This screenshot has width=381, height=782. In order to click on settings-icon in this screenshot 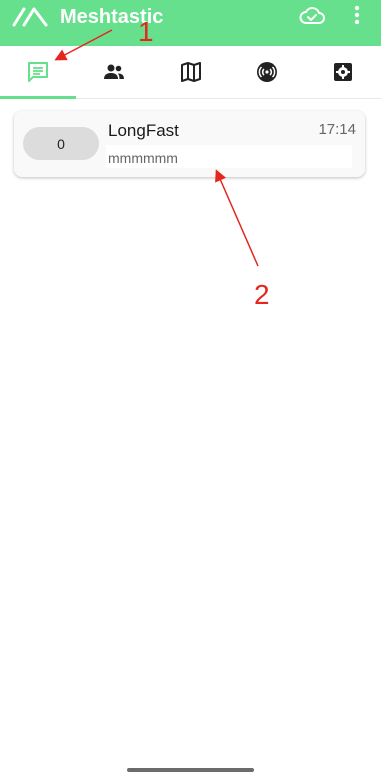, I will do `click(342, 72)`.